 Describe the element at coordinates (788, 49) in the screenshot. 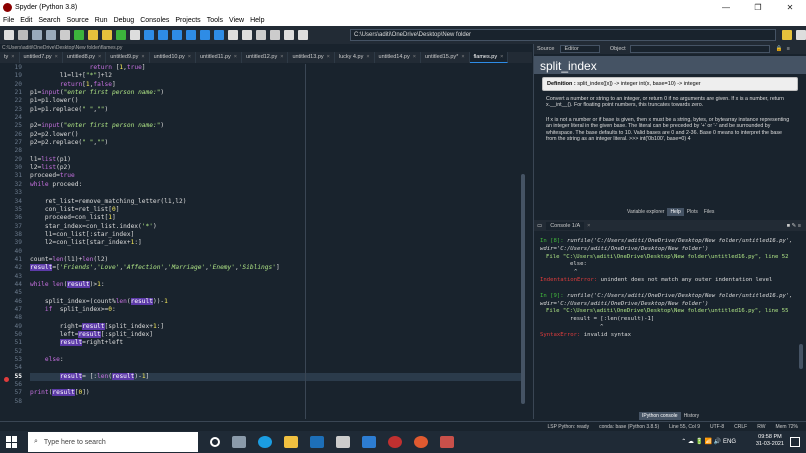

I see `options-menu-icon: ≡` at that location.